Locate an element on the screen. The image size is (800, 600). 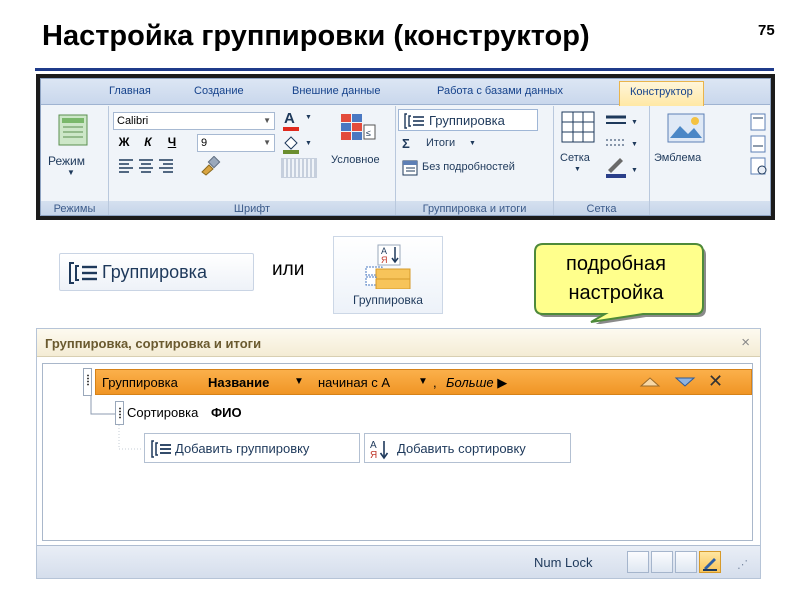
align-buttons-icon is located at coordinates (147, 166).